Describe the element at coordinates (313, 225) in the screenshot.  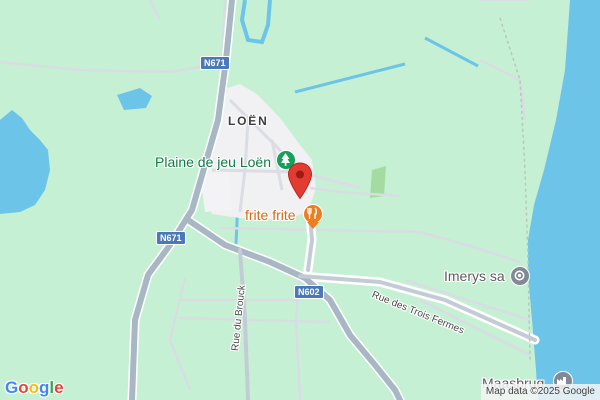
I see `restaurant-icon-tail` at that location.